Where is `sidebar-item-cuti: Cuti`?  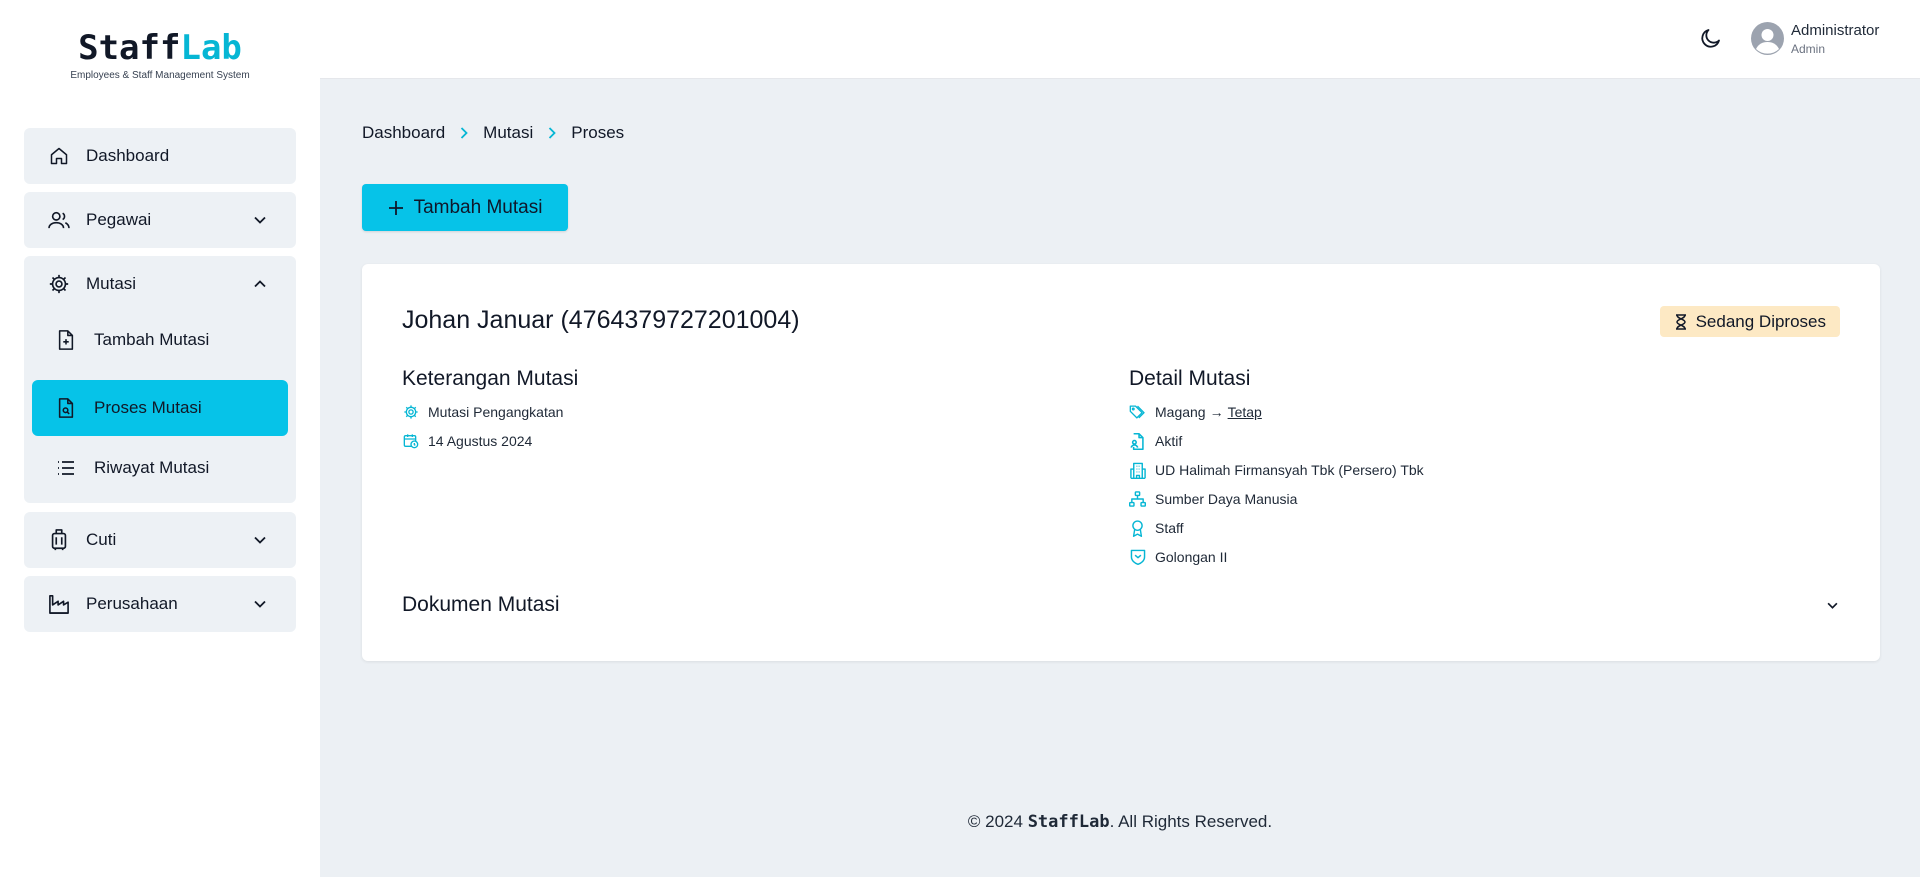 sidebar-item-cuti: Cuti is located at coordinates (160, 540).